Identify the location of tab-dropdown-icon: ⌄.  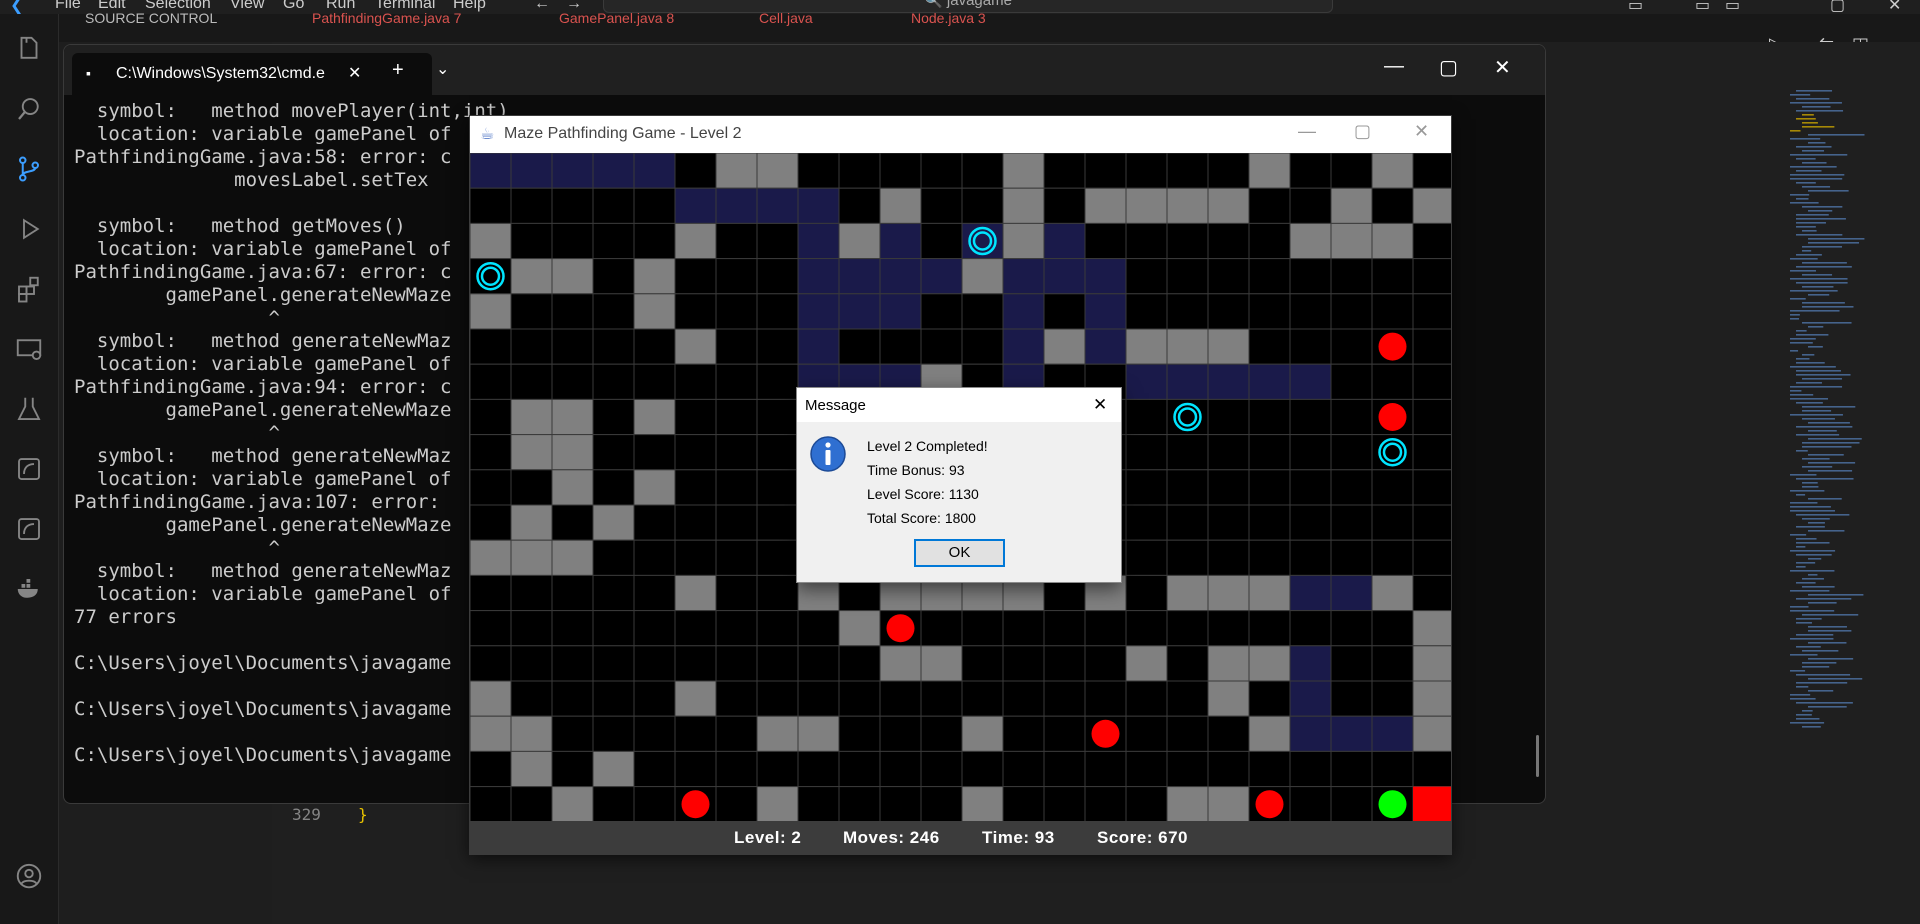
(442, 69).